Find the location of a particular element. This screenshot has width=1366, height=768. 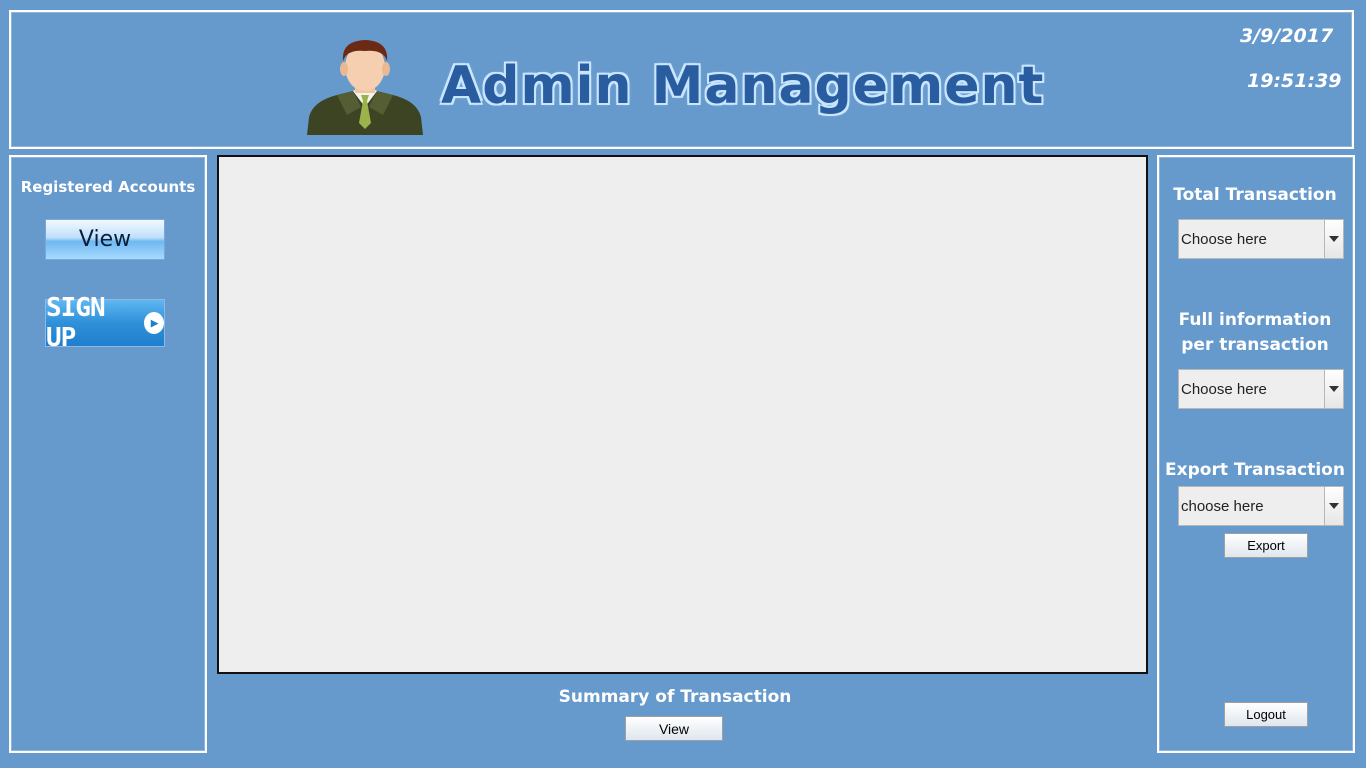

signup-button: SIGN UP ▶ is located at coordinates (105, 323).